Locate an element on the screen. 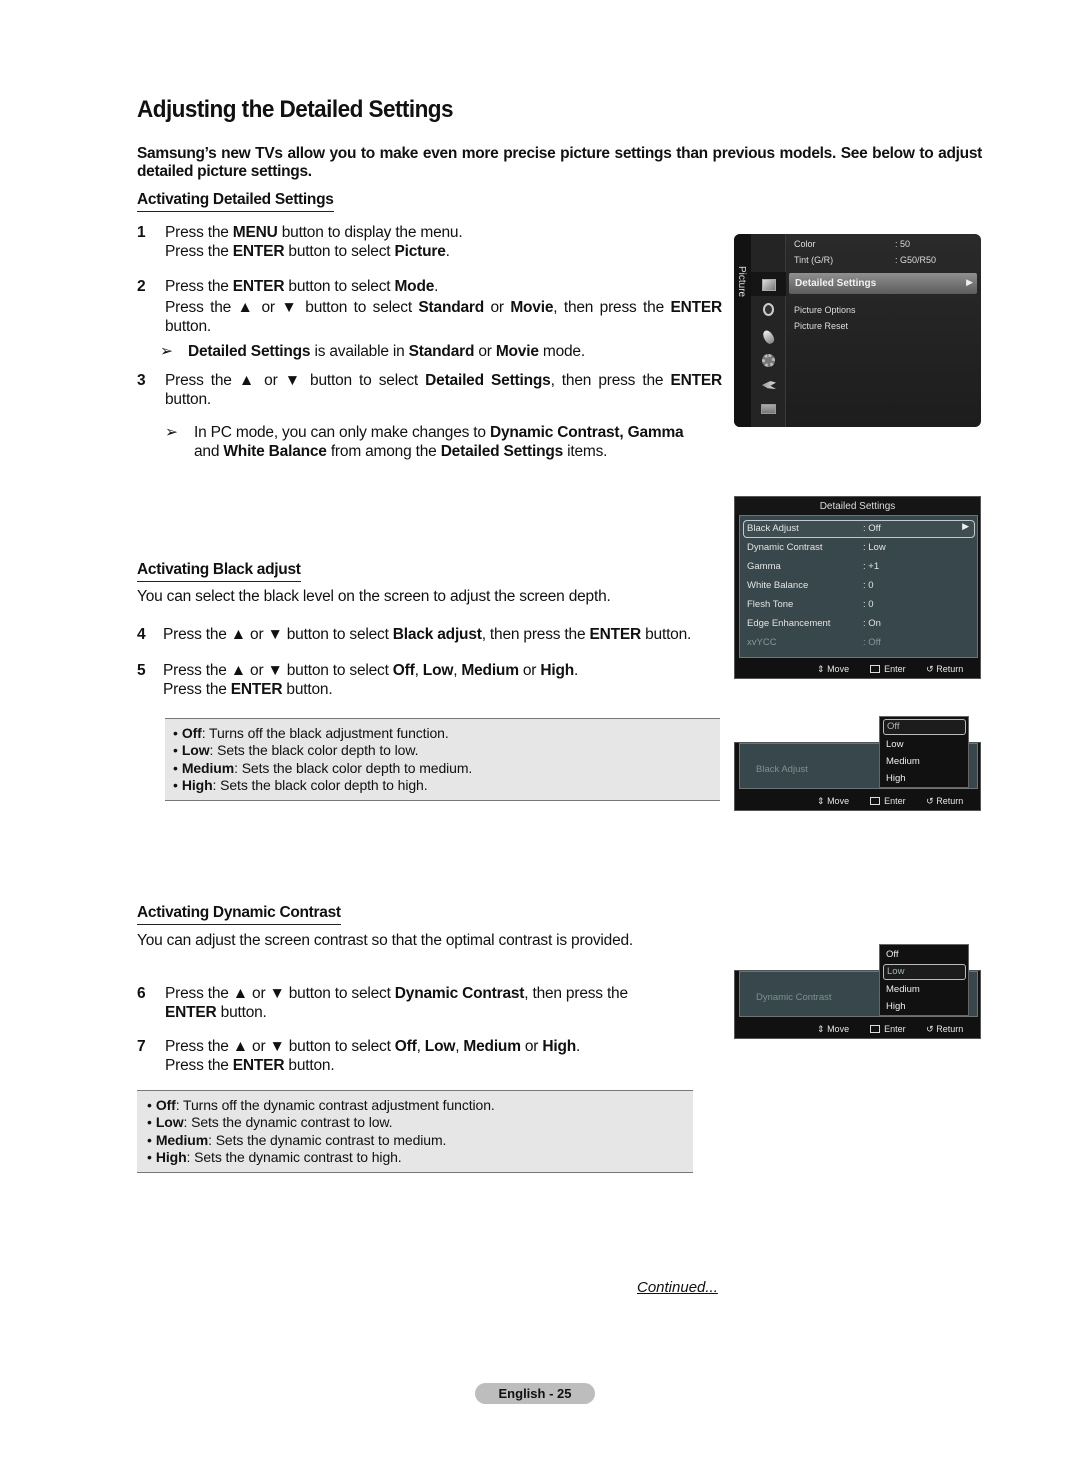  menu-value-tint: : G50/R50 is located at coordinates (916, 260).